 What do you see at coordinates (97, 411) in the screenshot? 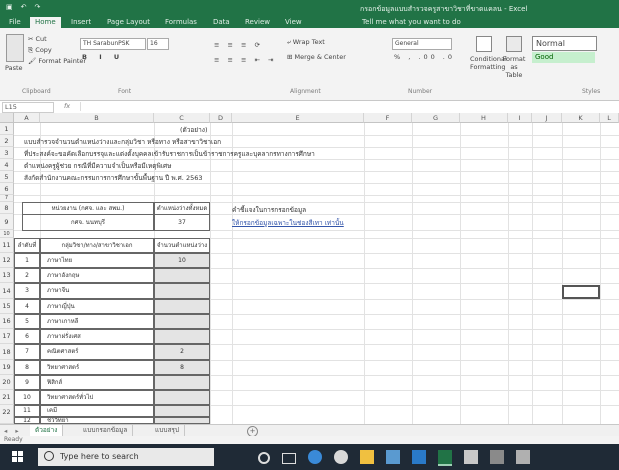
I see `table-cell-subject: เคมี` at bounding box center [97, 411].